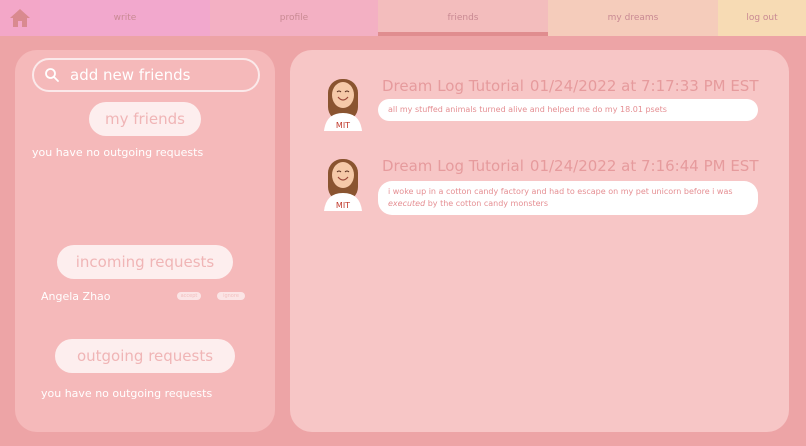 The width and height of the screenshot is (806, 446). I want to click on tab-my-dreams: my dreams, so click(633, 18).